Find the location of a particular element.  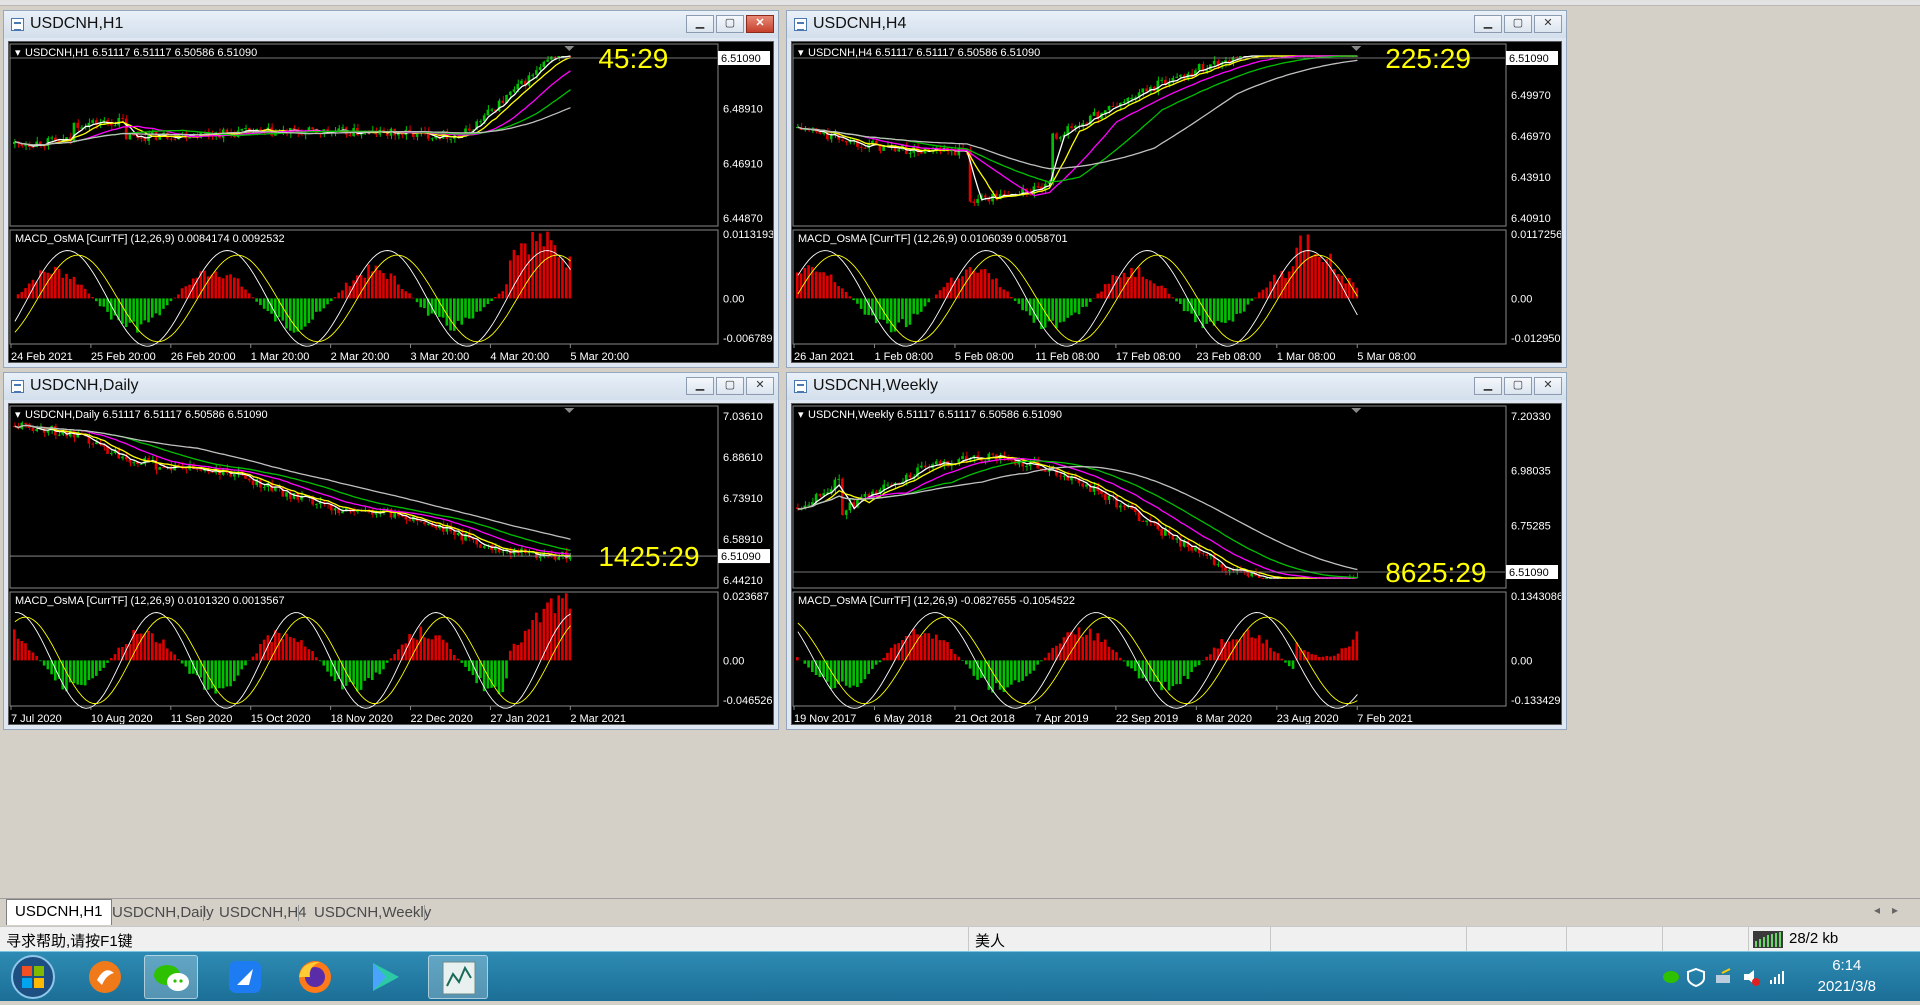

time-axis-label: 25 Feb 20:00 is located at coordinates (123, 356).